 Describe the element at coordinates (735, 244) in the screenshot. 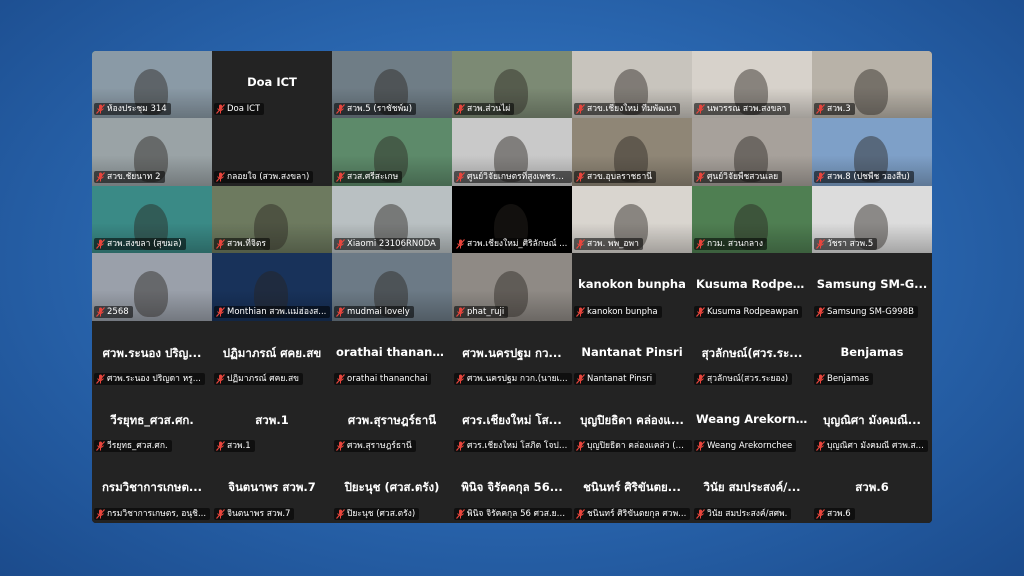

I see `participant-label-text: กวม. สวนกลาง` at that location.